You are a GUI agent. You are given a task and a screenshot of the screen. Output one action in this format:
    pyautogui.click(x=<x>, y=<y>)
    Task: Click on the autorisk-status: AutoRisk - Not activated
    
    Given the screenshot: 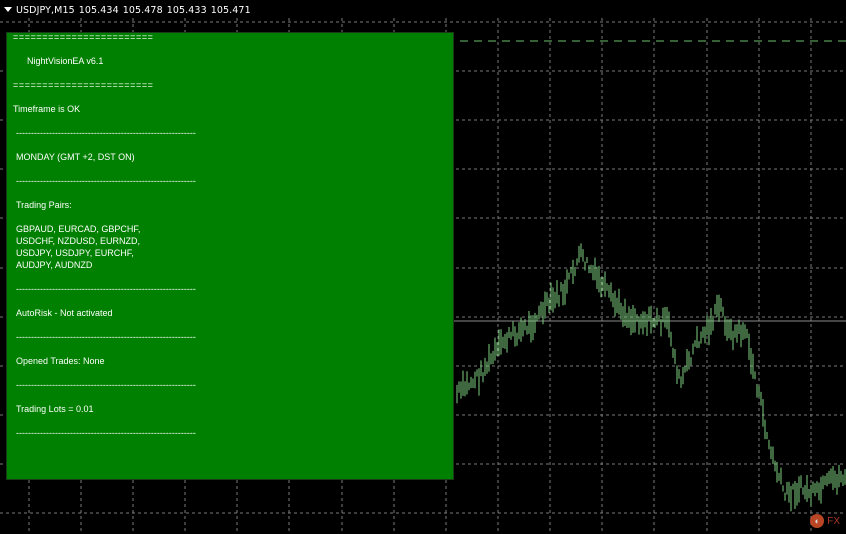 What is the action you would take?
    pyautogui.click(x=64, y=313)
    